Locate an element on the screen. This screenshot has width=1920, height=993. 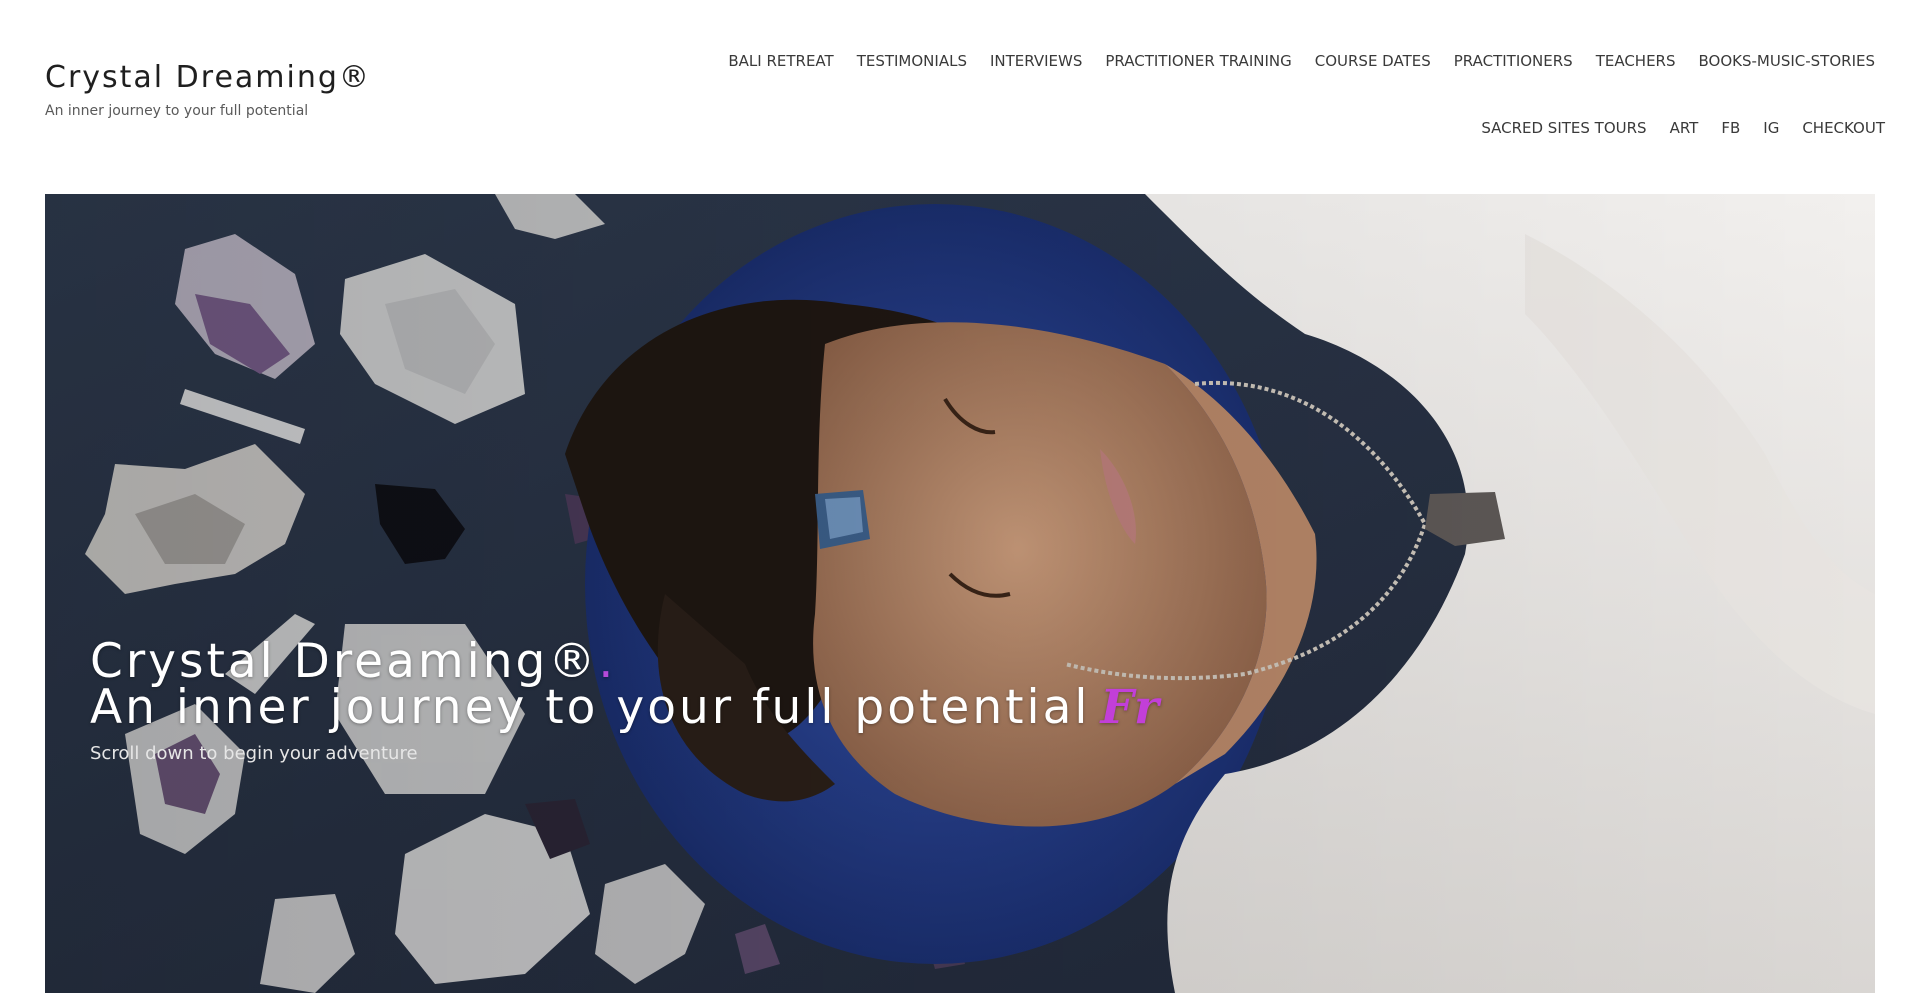
scroll-hint: Scroll down to begin your adventure is located at coordinates (254, 753).